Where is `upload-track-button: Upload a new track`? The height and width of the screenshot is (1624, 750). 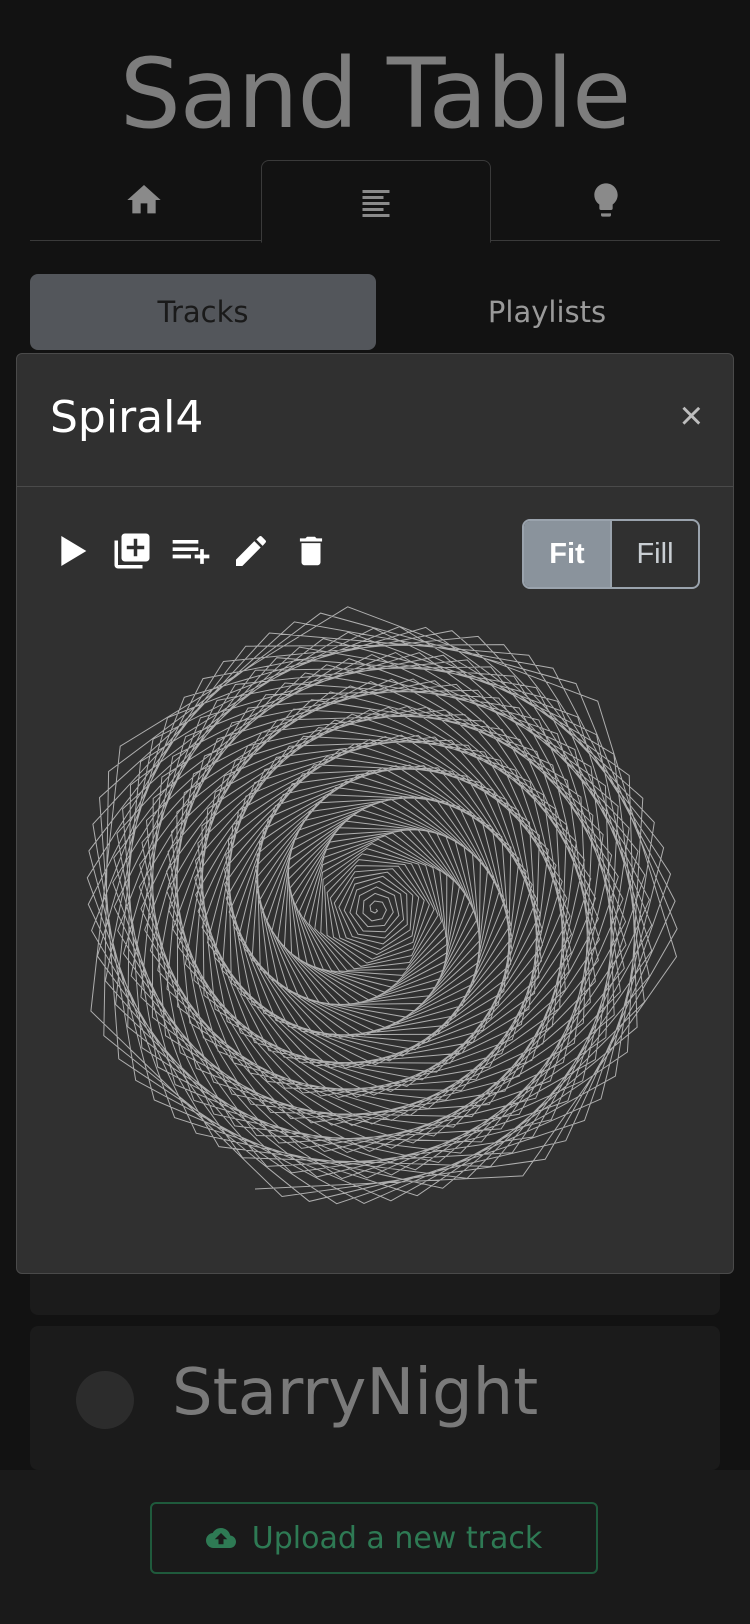 upload-track-button: Upload a new track is located at coordinates (374, 1538).